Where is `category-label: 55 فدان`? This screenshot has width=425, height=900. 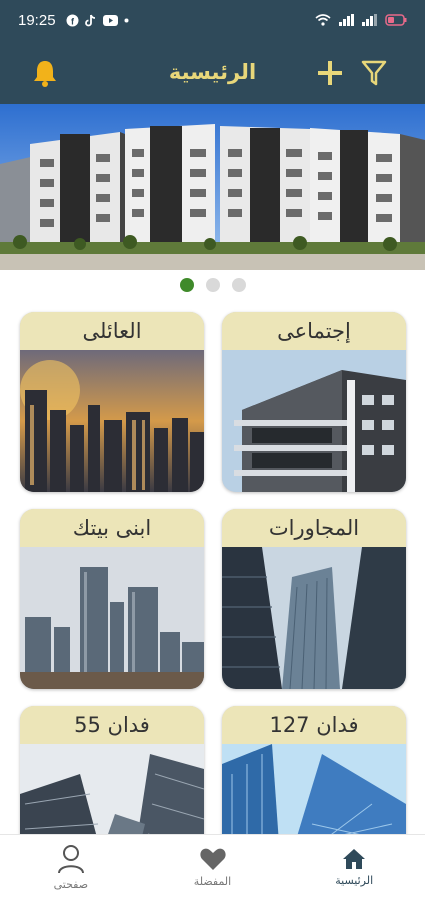 category-label: 55 فدان is located at coordinates (112, 725).